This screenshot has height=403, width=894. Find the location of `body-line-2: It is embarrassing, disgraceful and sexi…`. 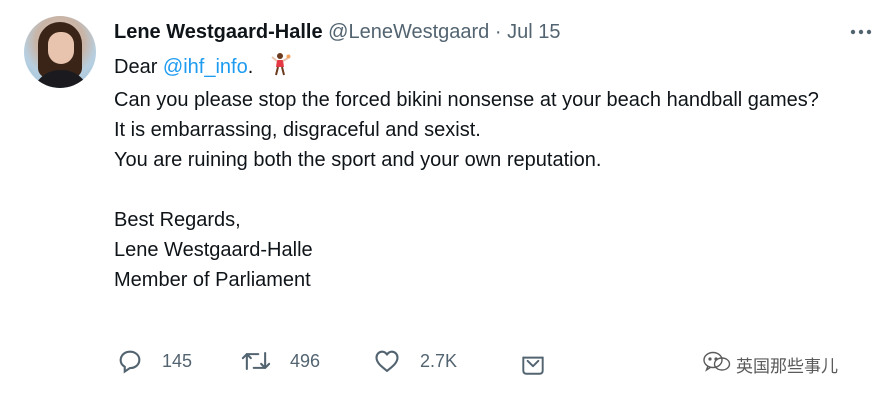

body-line-2: It is embarrassing, disgraceful and sexi… is located at coordinates (297, 130).